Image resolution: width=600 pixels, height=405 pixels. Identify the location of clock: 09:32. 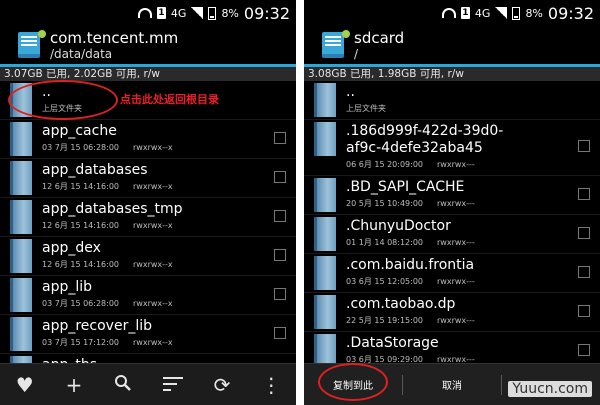
(266, 13).